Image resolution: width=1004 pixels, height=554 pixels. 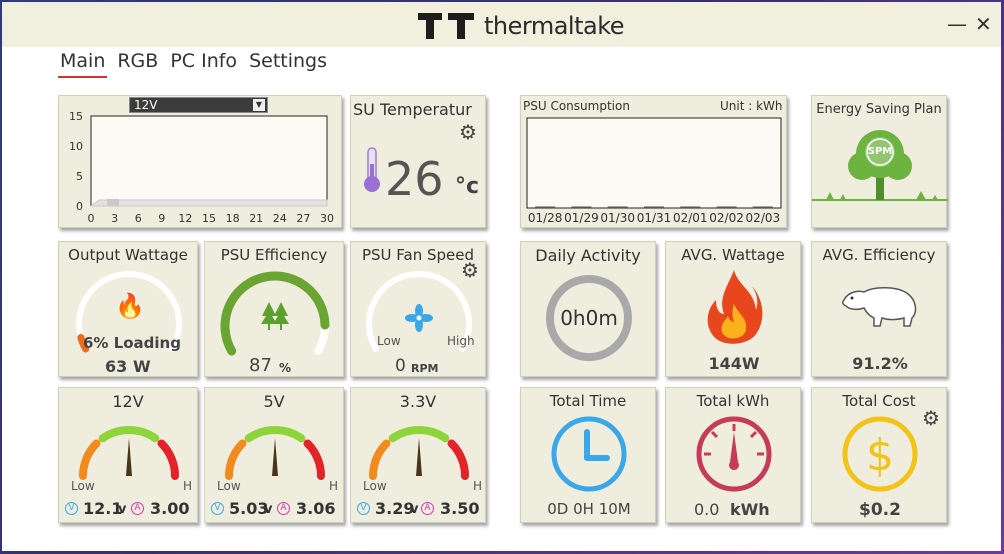 I want to click on thermaltake-logo-icon, so click(x=446, y=26).